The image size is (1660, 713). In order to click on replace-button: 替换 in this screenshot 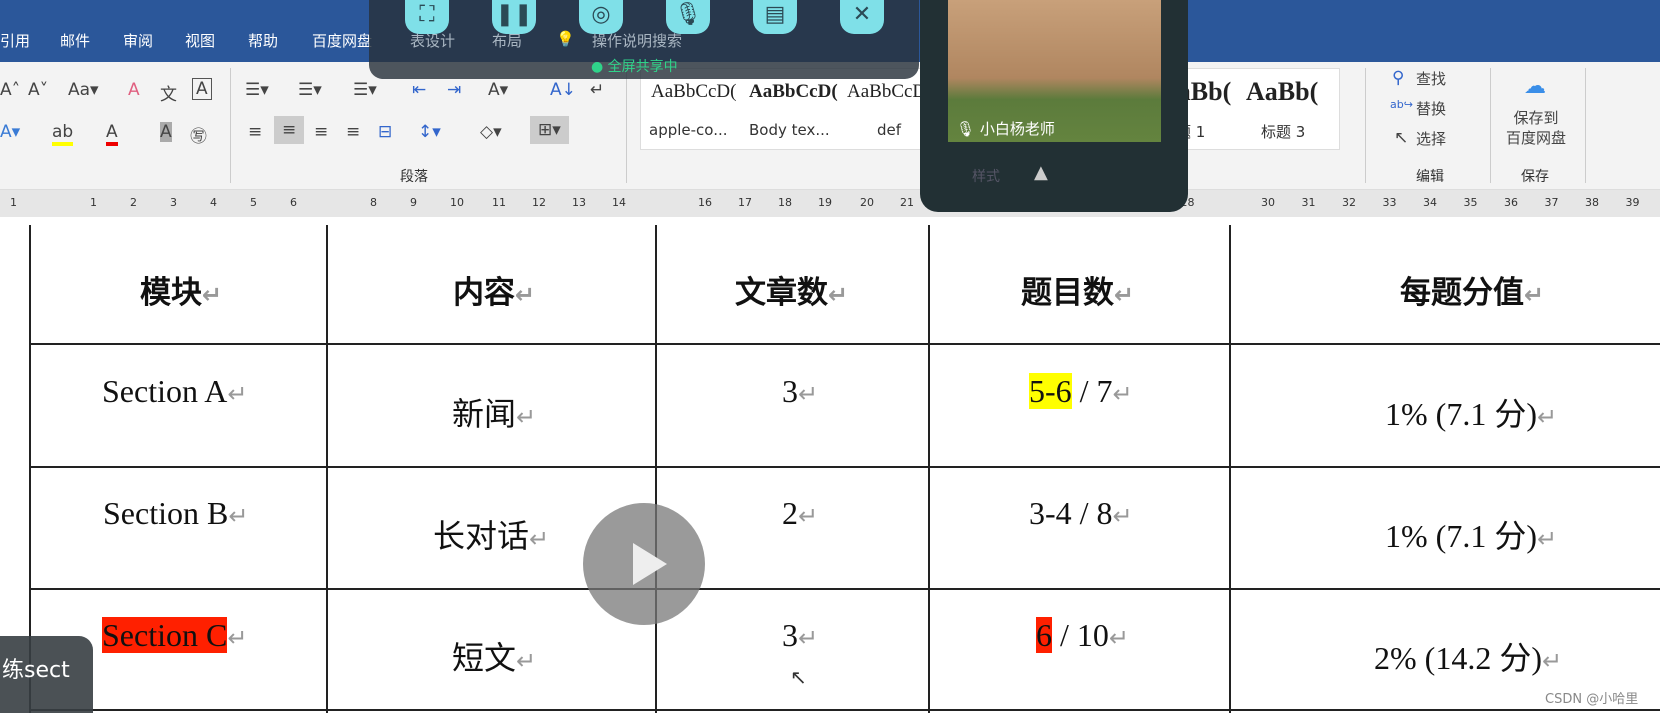, I will do `click(1431, 108)`.